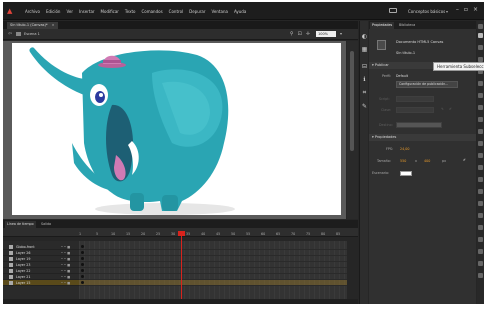 The height and width of the screenshot is (309, 489). What do you see at coordinates (41, 283) in the screenshot?
I see `layer-row: Layer 15 • • ■` at bounding box center [41, 283].